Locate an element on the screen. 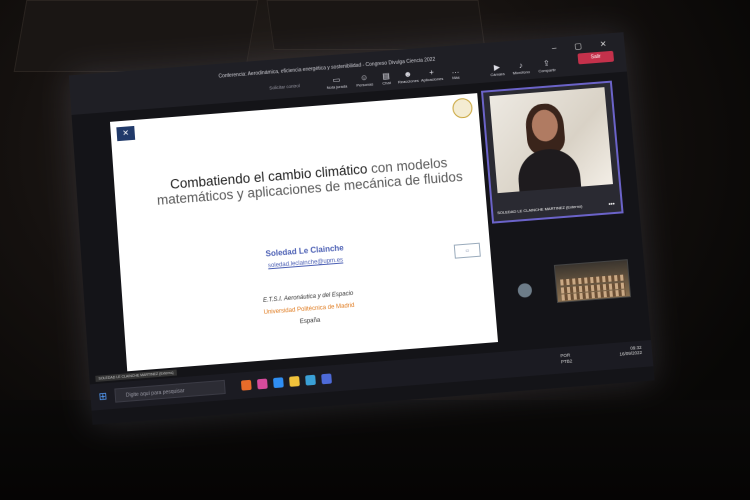  ceiling-panel-right is located at coordinates (375, 25).